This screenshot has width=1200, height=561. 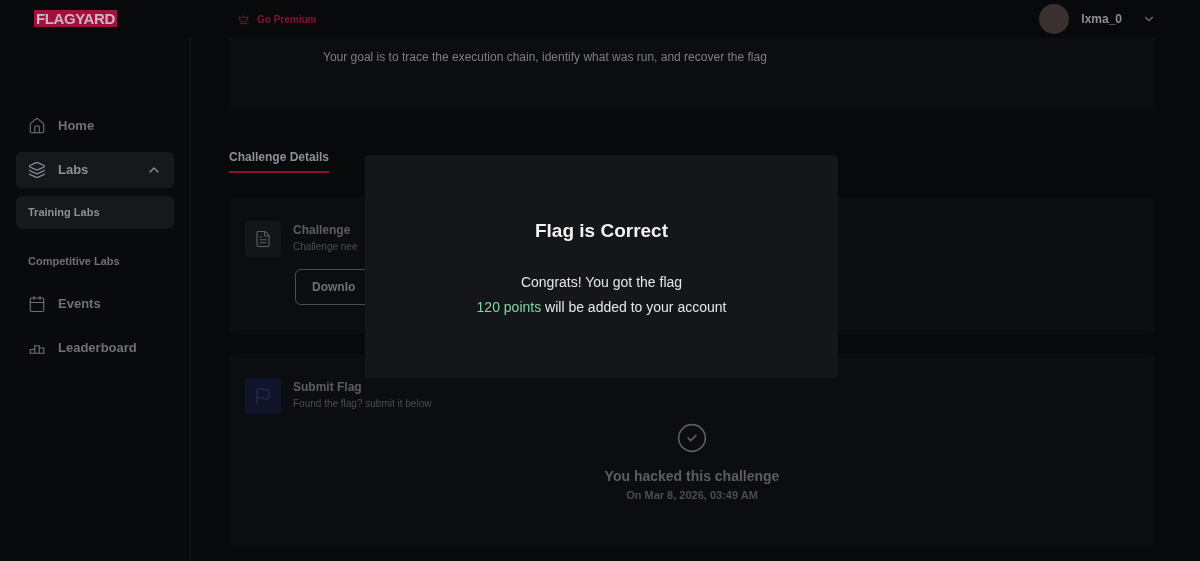 What do you see at coordinates (243, 19) in the screenshot?
I see `crown-icon` at bounding box center [243, 19].